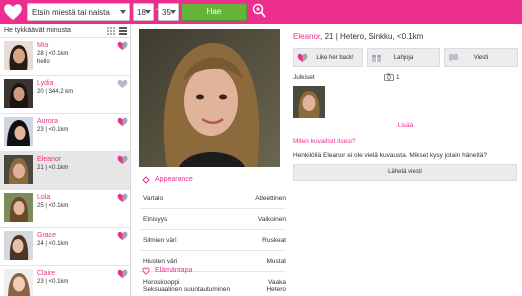 The image size is (522, 296). Describe the element at coordinates (309, 102) in the screenshot. I see `photo-thumbnail` at that location.